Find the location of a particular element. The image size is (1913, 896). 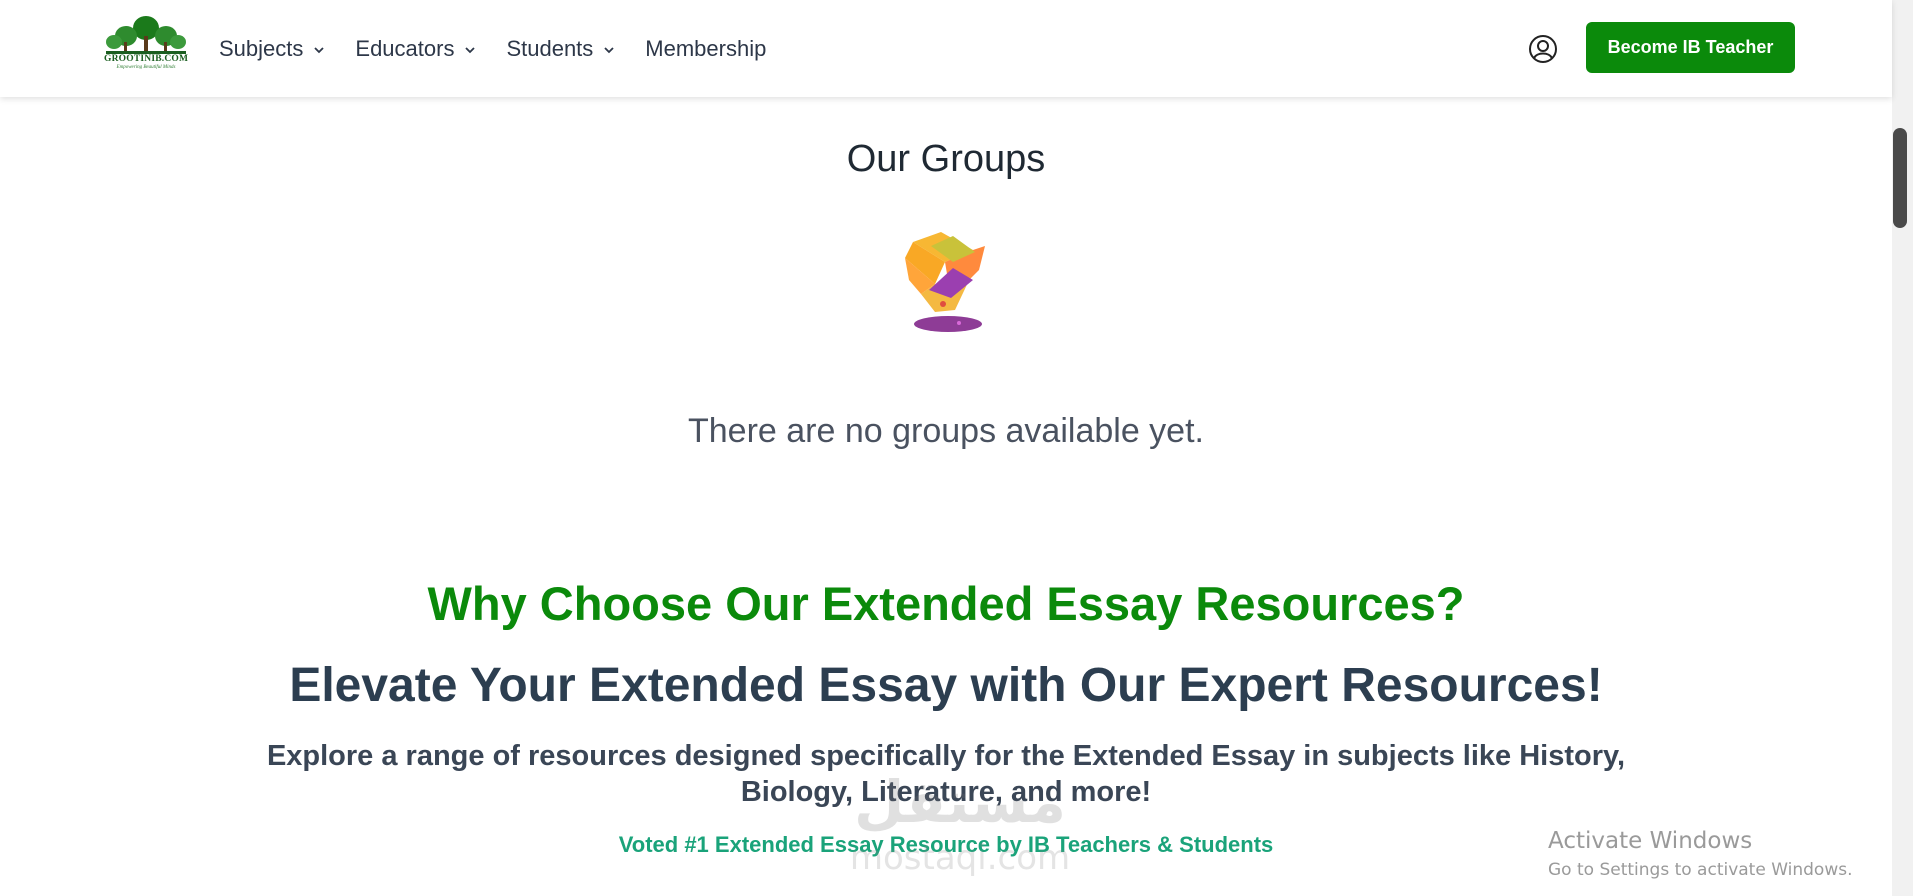

nav-subjects: Subjects is located at coordinates (272, 49).